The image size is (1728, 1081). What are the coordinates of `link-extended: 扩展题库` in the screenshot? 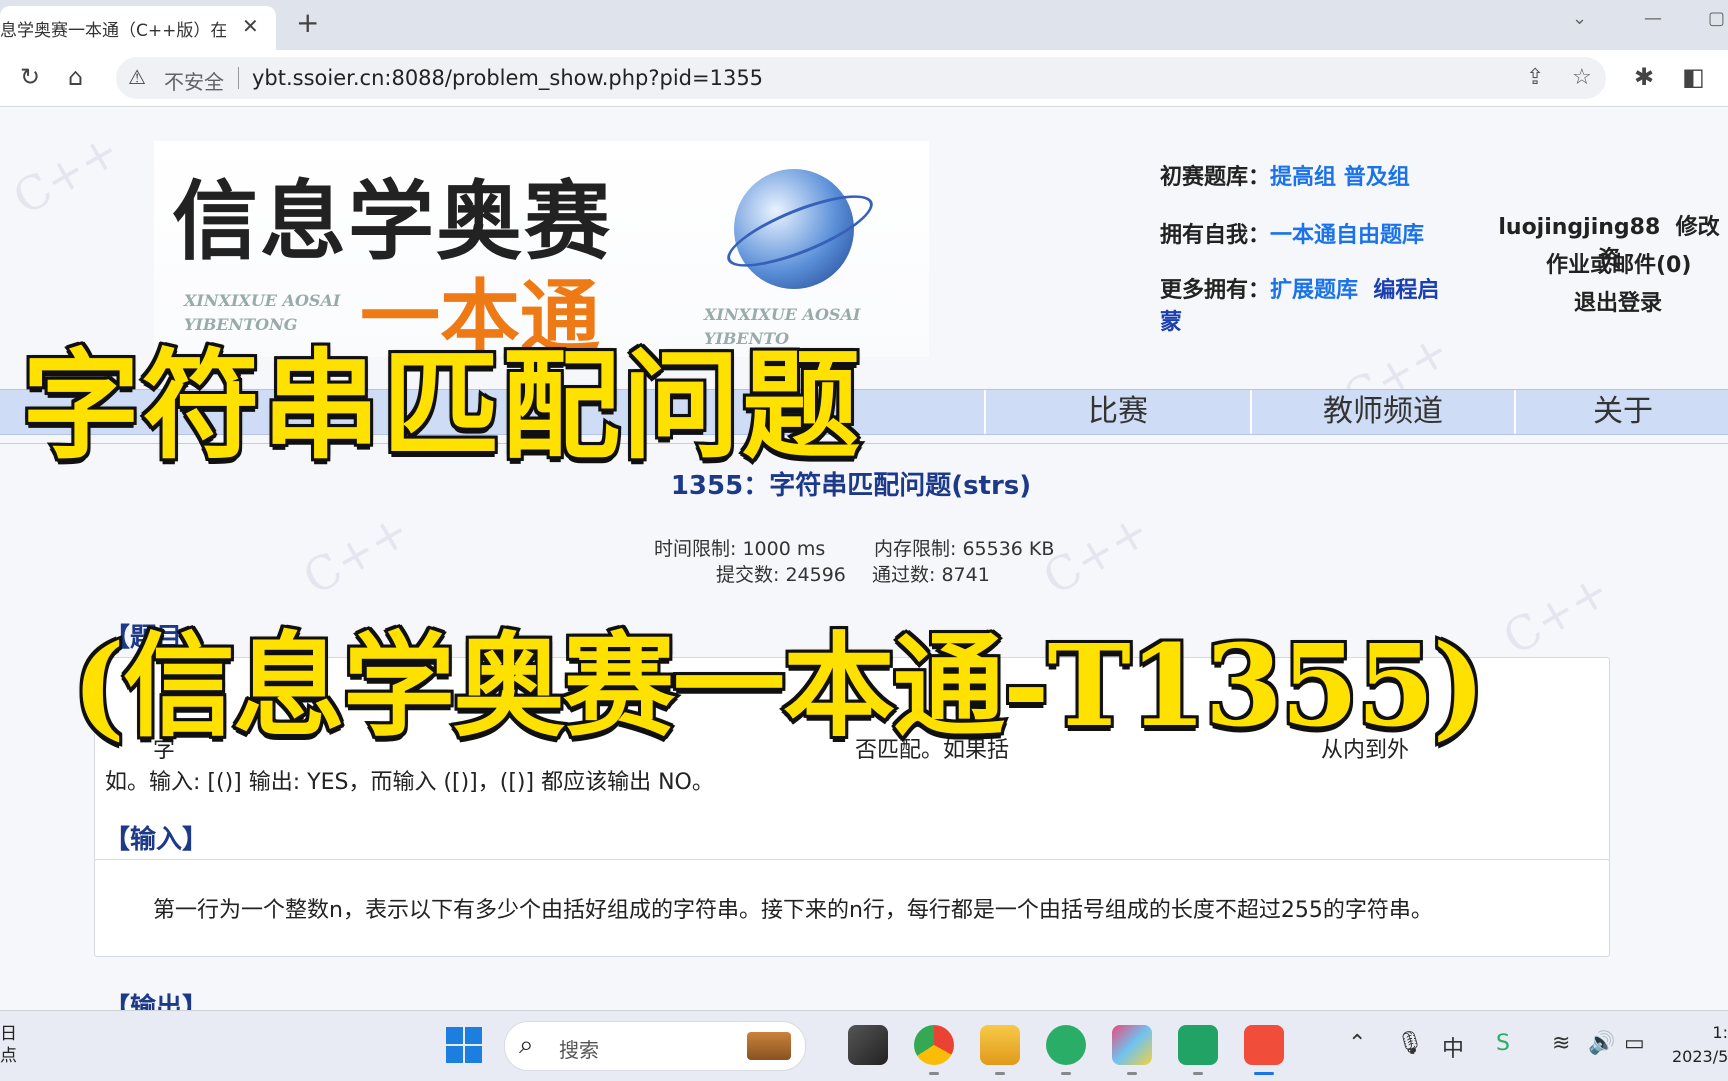 It's located at (1314, 290).